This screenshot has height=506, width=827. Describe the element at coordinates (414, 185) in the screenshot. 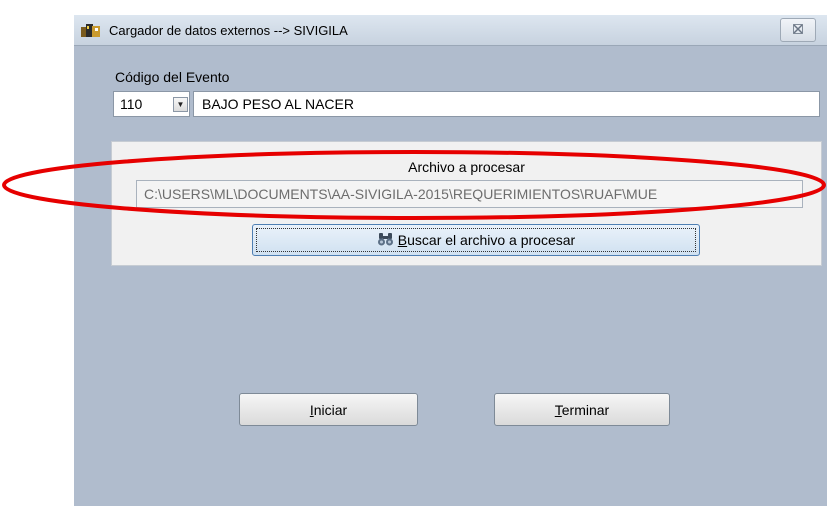

I see `red-highlight-ellipse` at that location.